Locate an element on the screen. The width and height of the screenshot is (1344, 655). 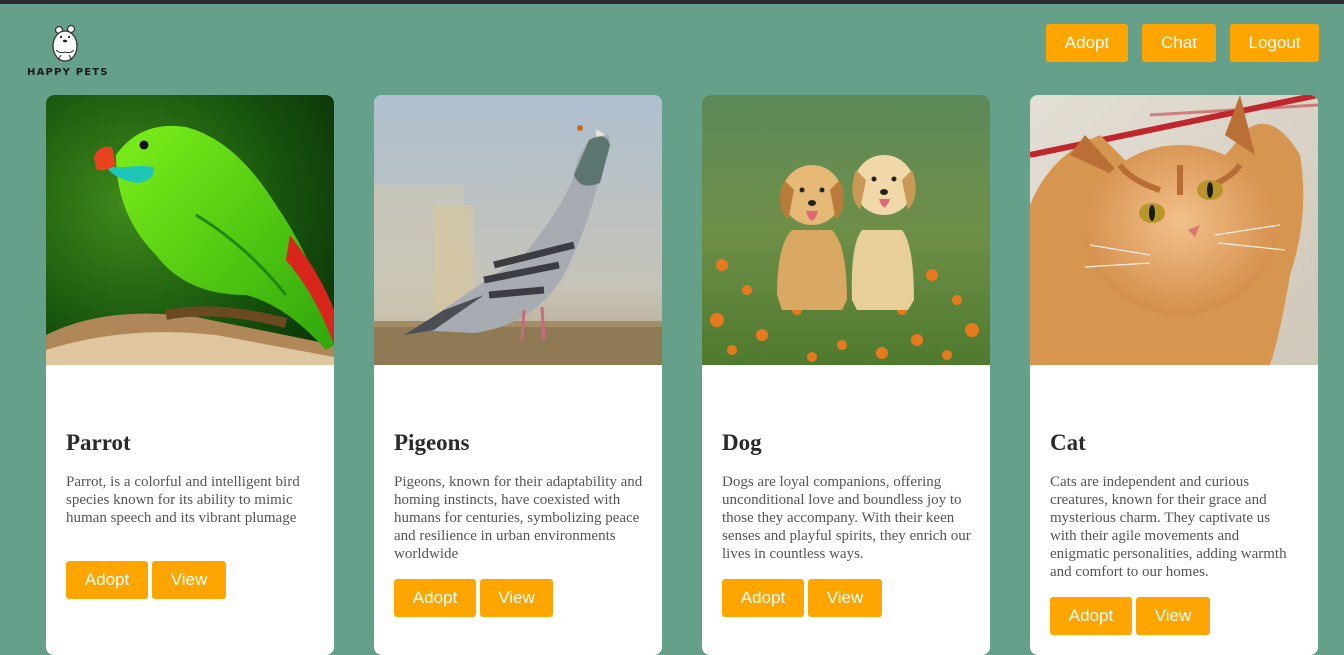
pigeon-photo is located at coordinates (518, 230).